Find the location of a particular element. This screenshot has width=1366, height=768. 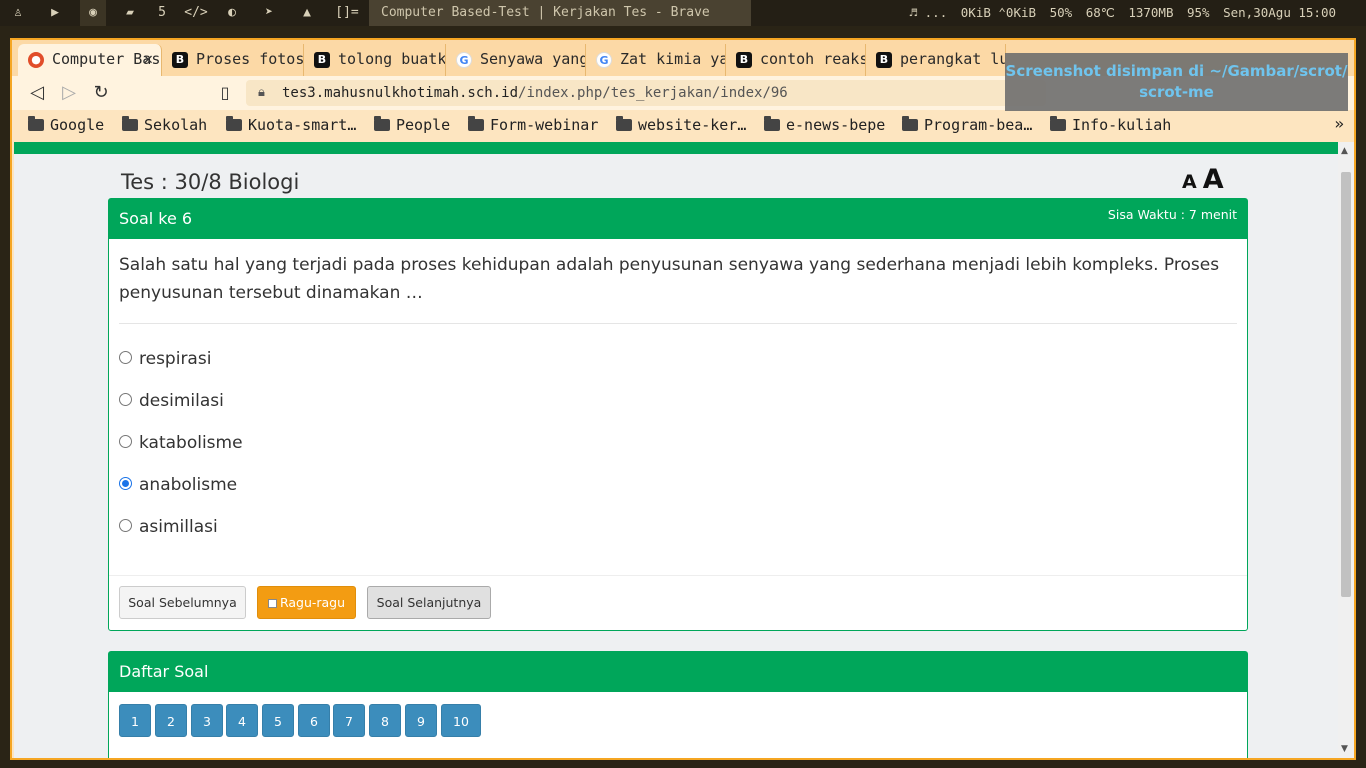

question-list-header: Daftar Soal is located at coordinates (678, 672).